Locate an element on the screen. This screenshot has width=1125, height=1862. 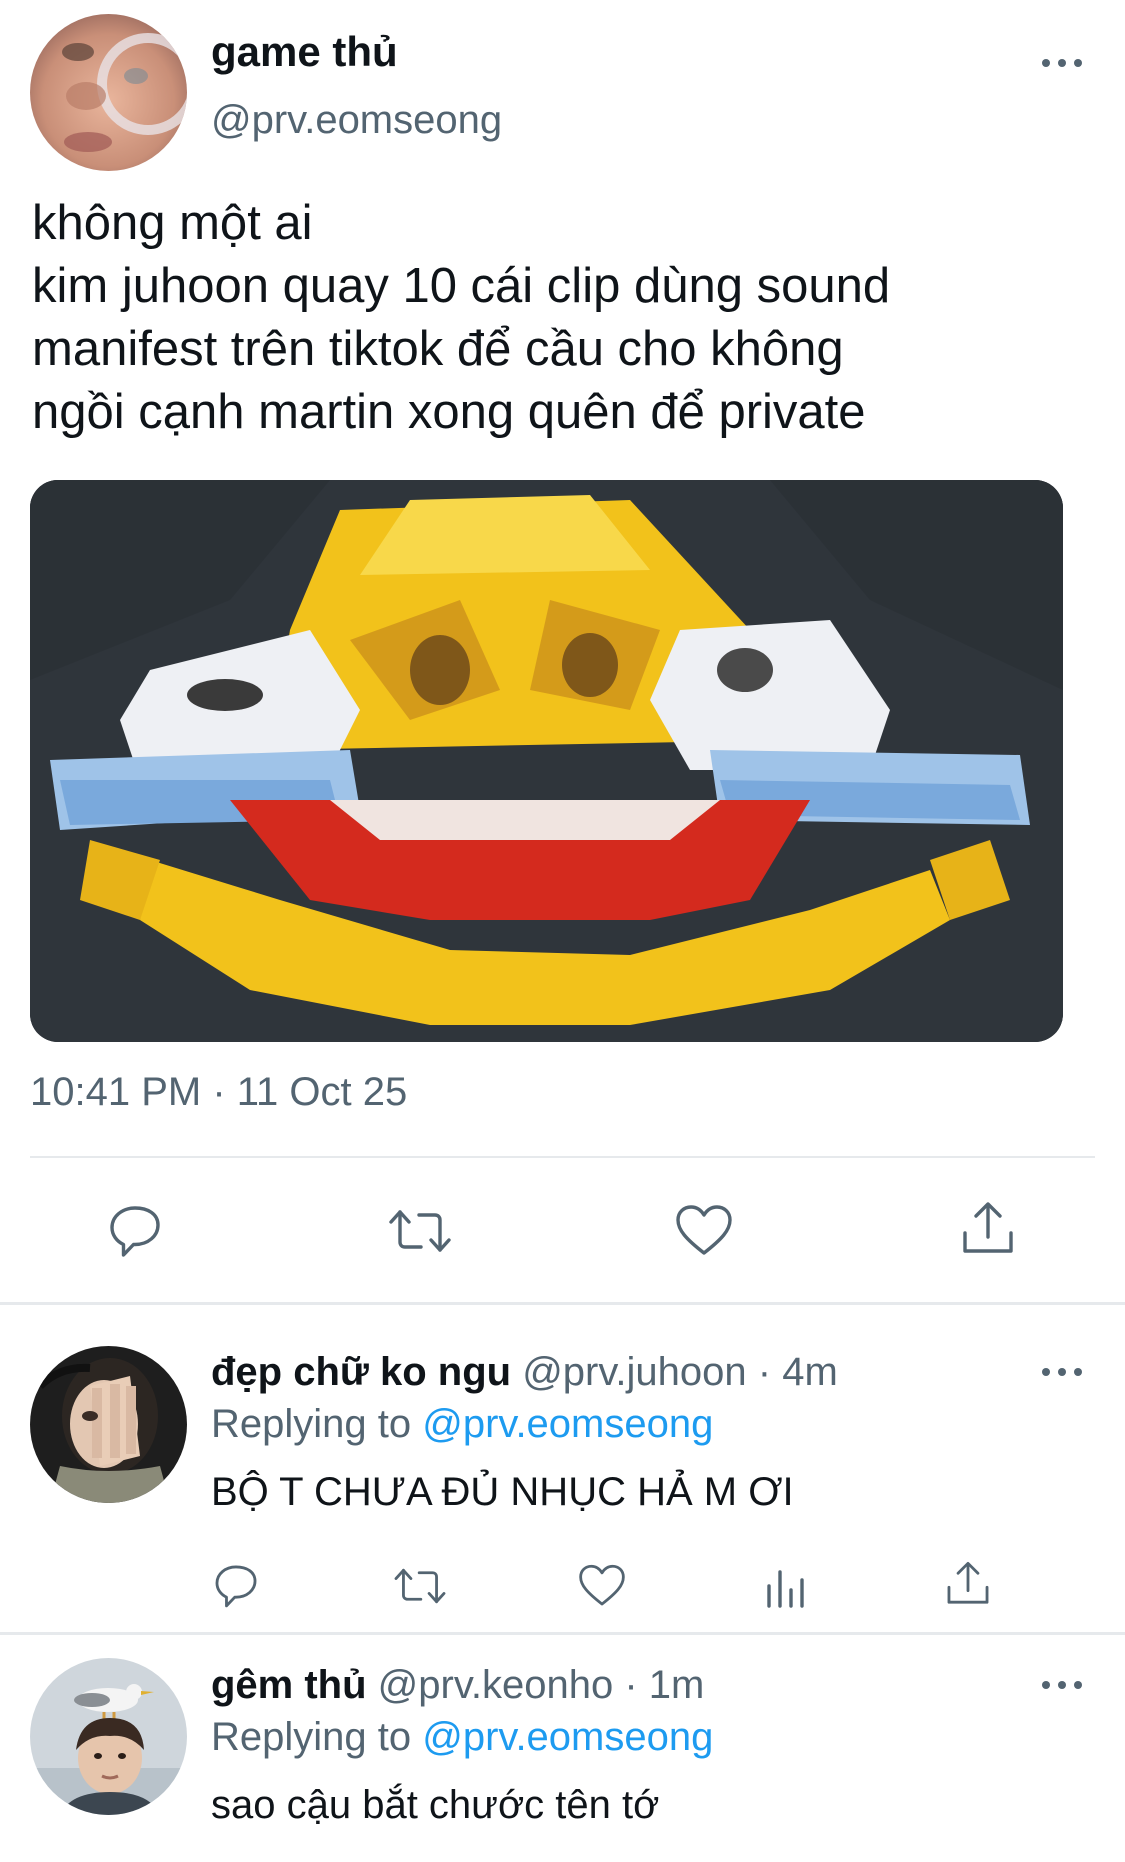
main-author-avatar is located at coordinates (108, 92).